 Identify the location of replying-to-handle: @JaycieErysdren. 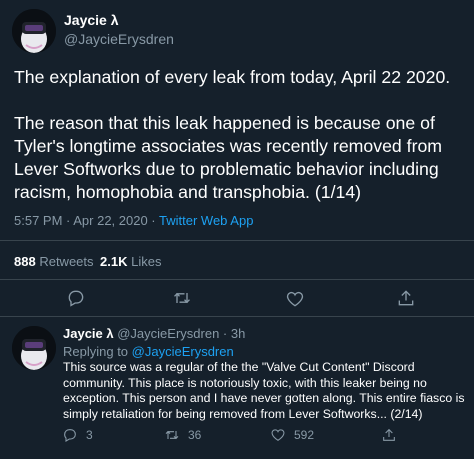
(183, 351).